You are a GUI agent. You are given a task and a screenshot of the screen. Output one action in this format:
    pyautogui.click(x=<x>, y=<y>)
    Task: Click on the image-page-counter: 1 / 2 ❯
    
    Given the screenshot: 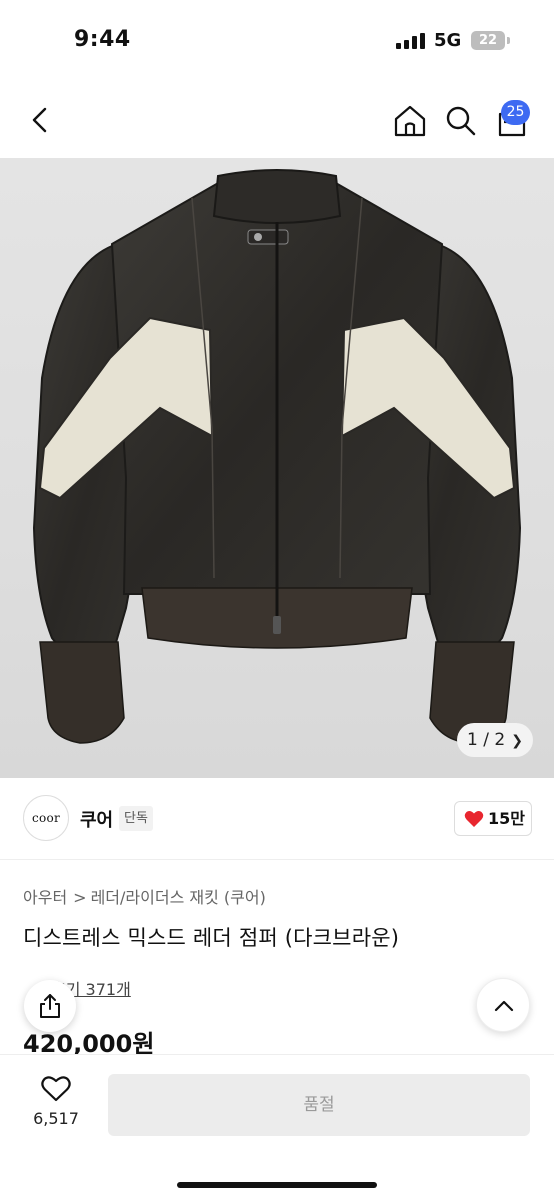 What is the action you would take?
    pyautogui.click(x=495, y=740)
    